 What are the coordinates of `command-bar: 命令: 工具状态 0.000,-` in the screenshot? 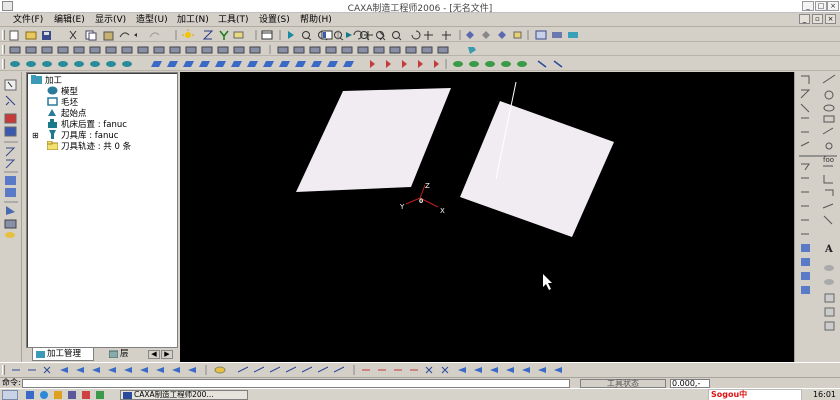 It's located at (420, 382).